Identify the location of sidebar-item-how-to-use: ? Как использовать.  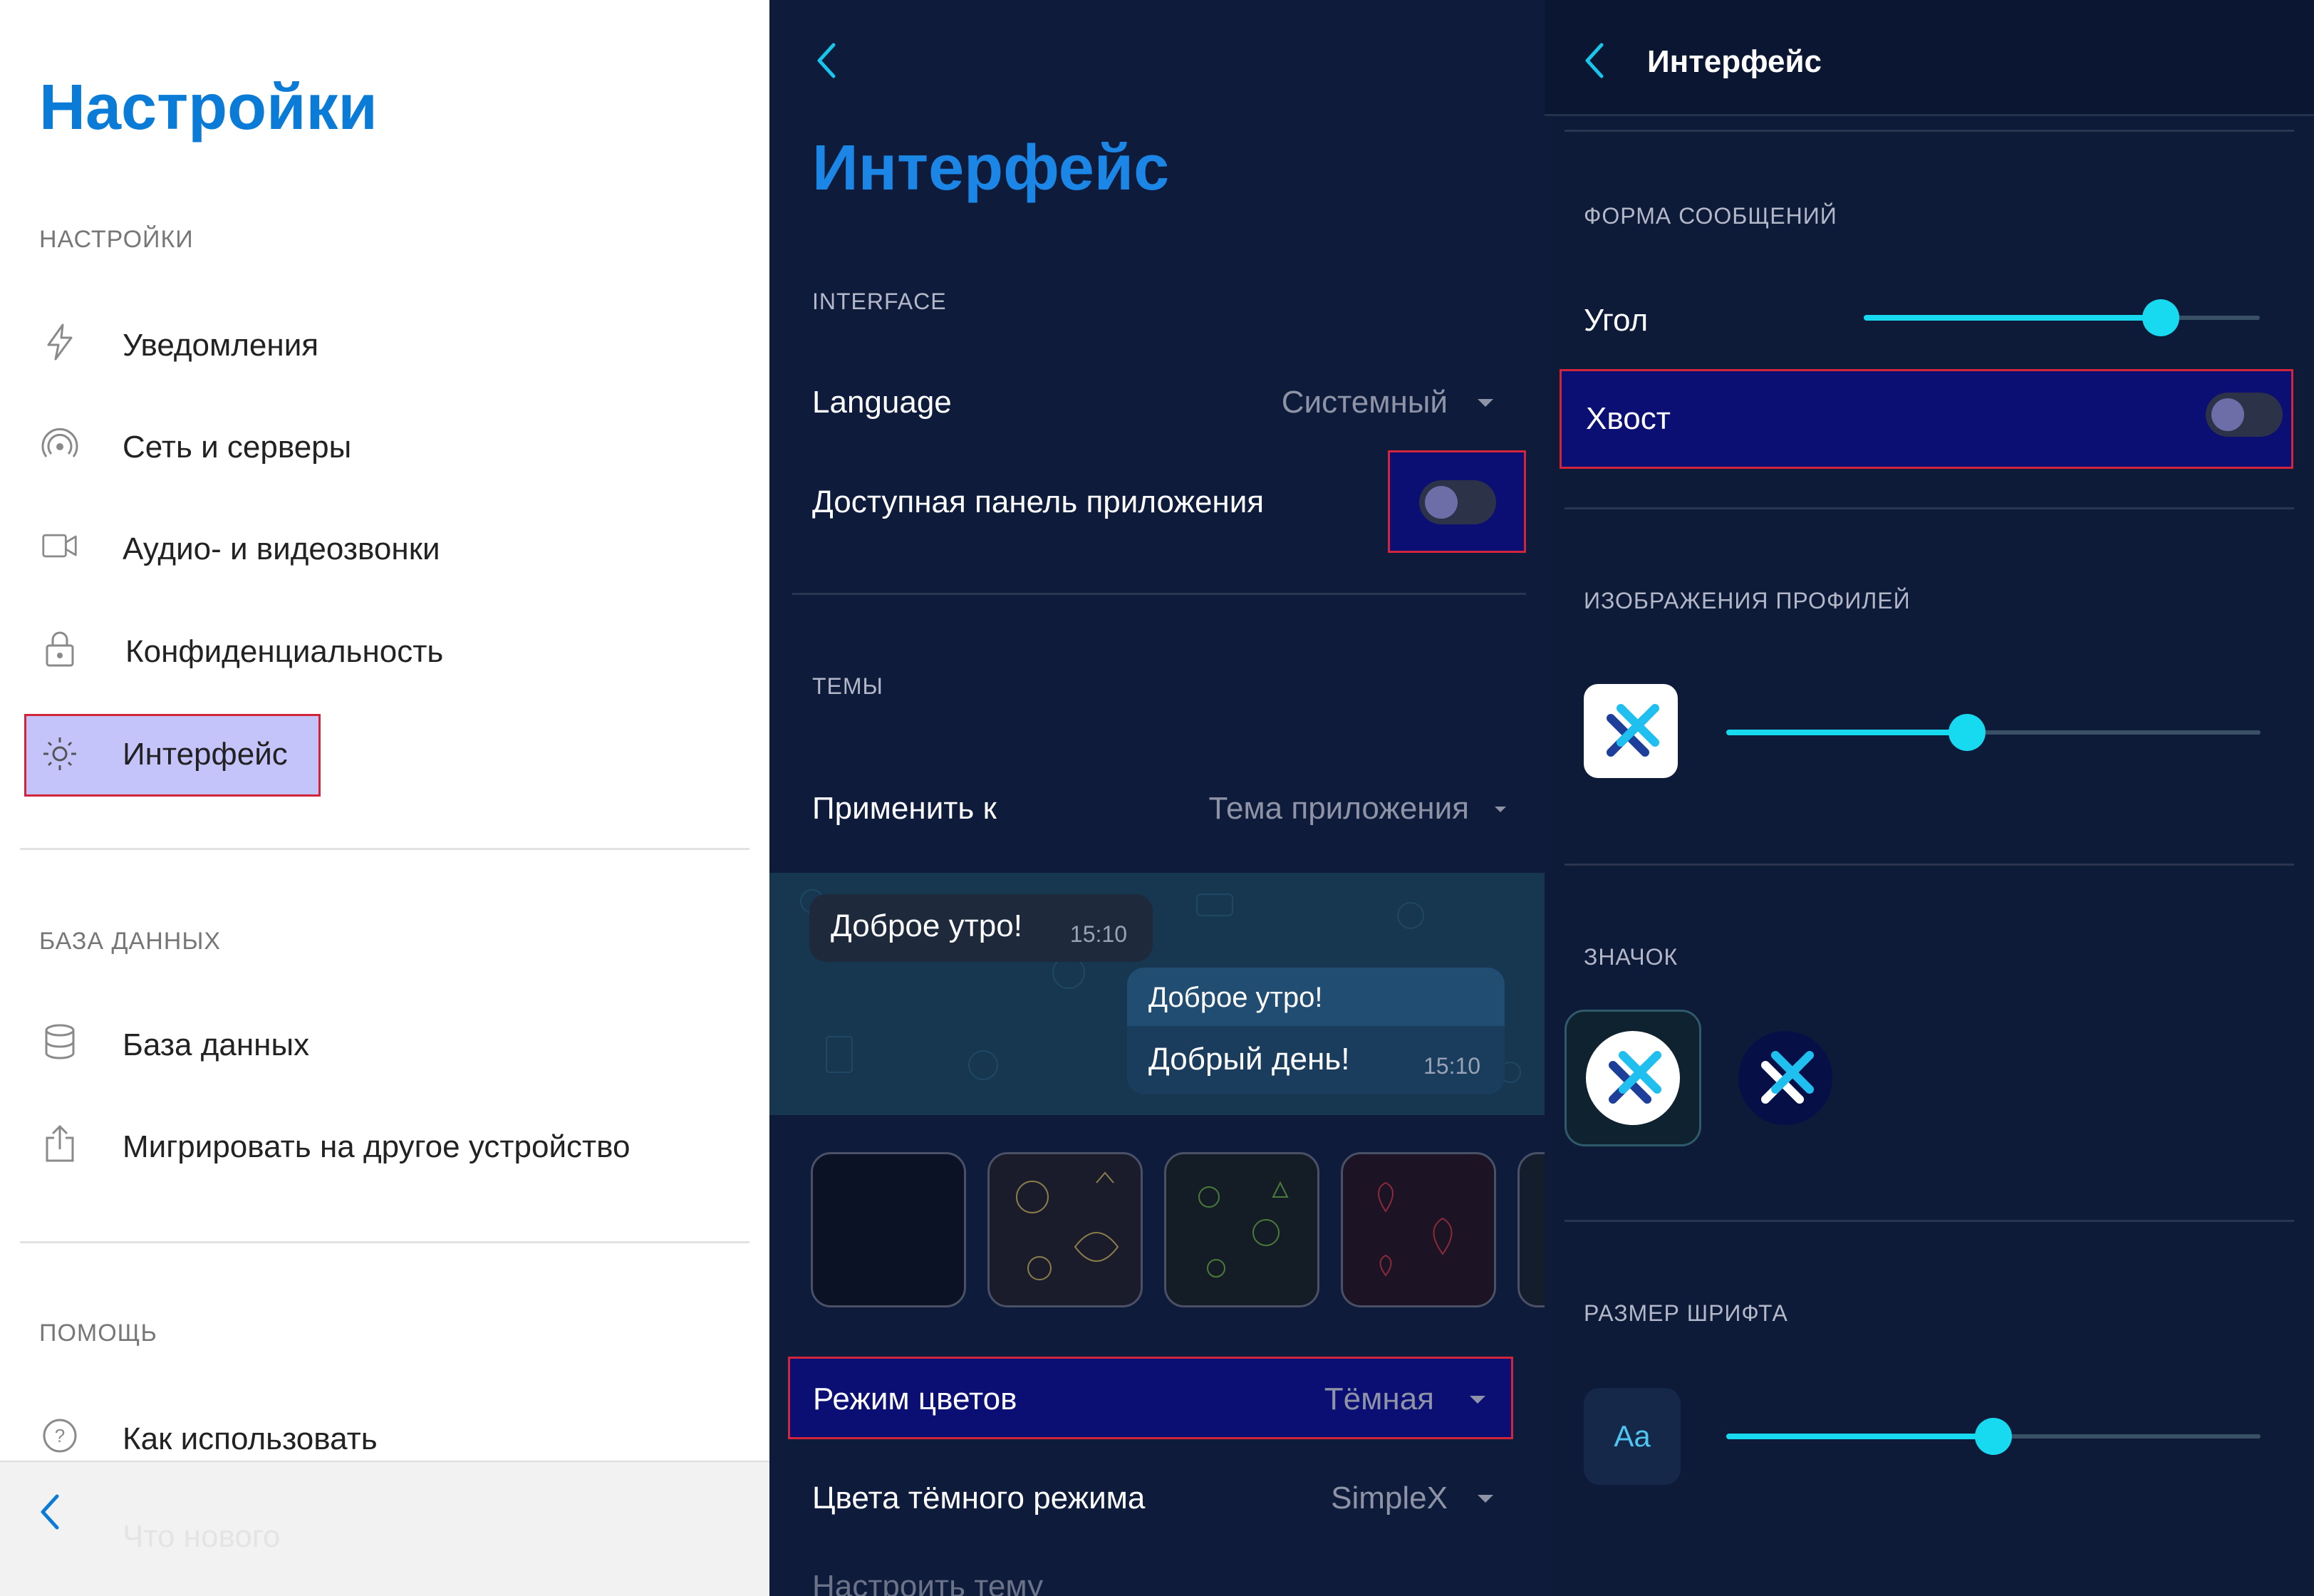
(390, 1439).